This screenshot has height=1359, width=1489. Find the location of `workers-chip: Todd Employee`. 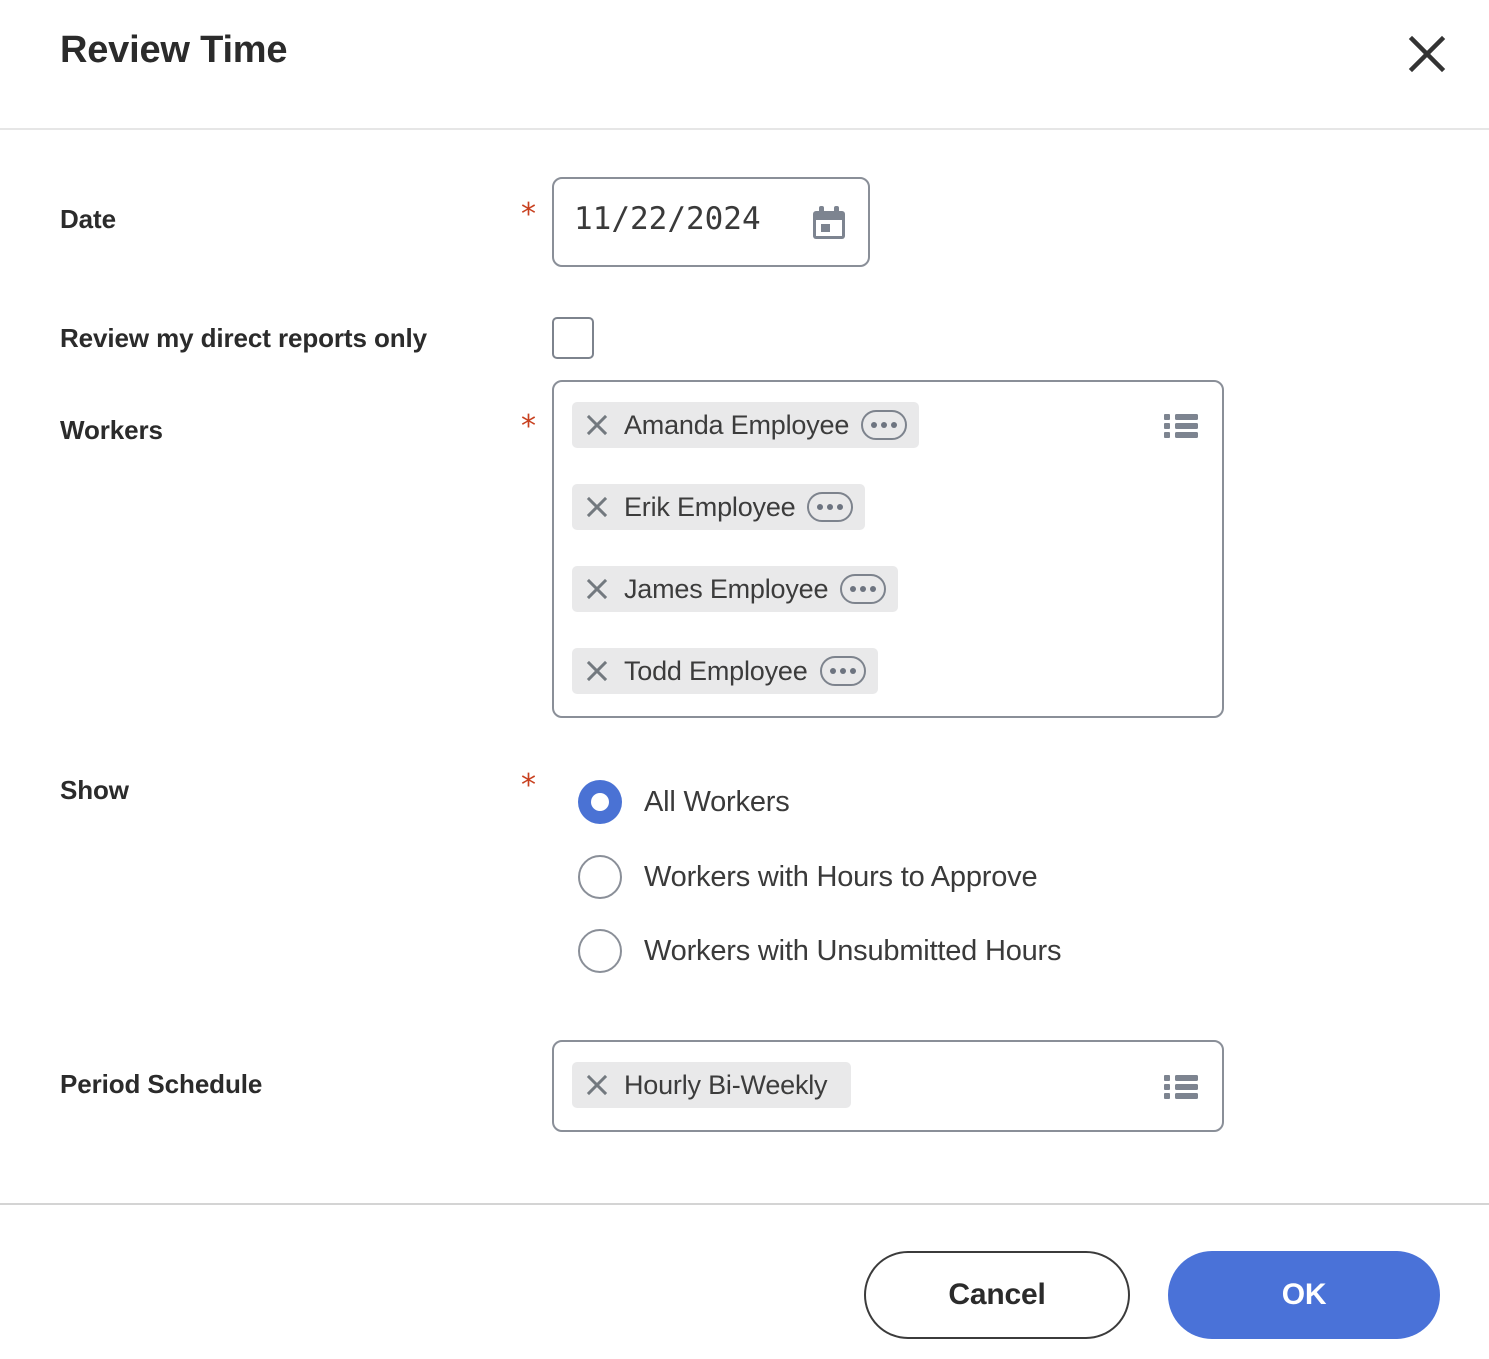

workers-chip: Todd Employee is located at coordinates (725, 671).